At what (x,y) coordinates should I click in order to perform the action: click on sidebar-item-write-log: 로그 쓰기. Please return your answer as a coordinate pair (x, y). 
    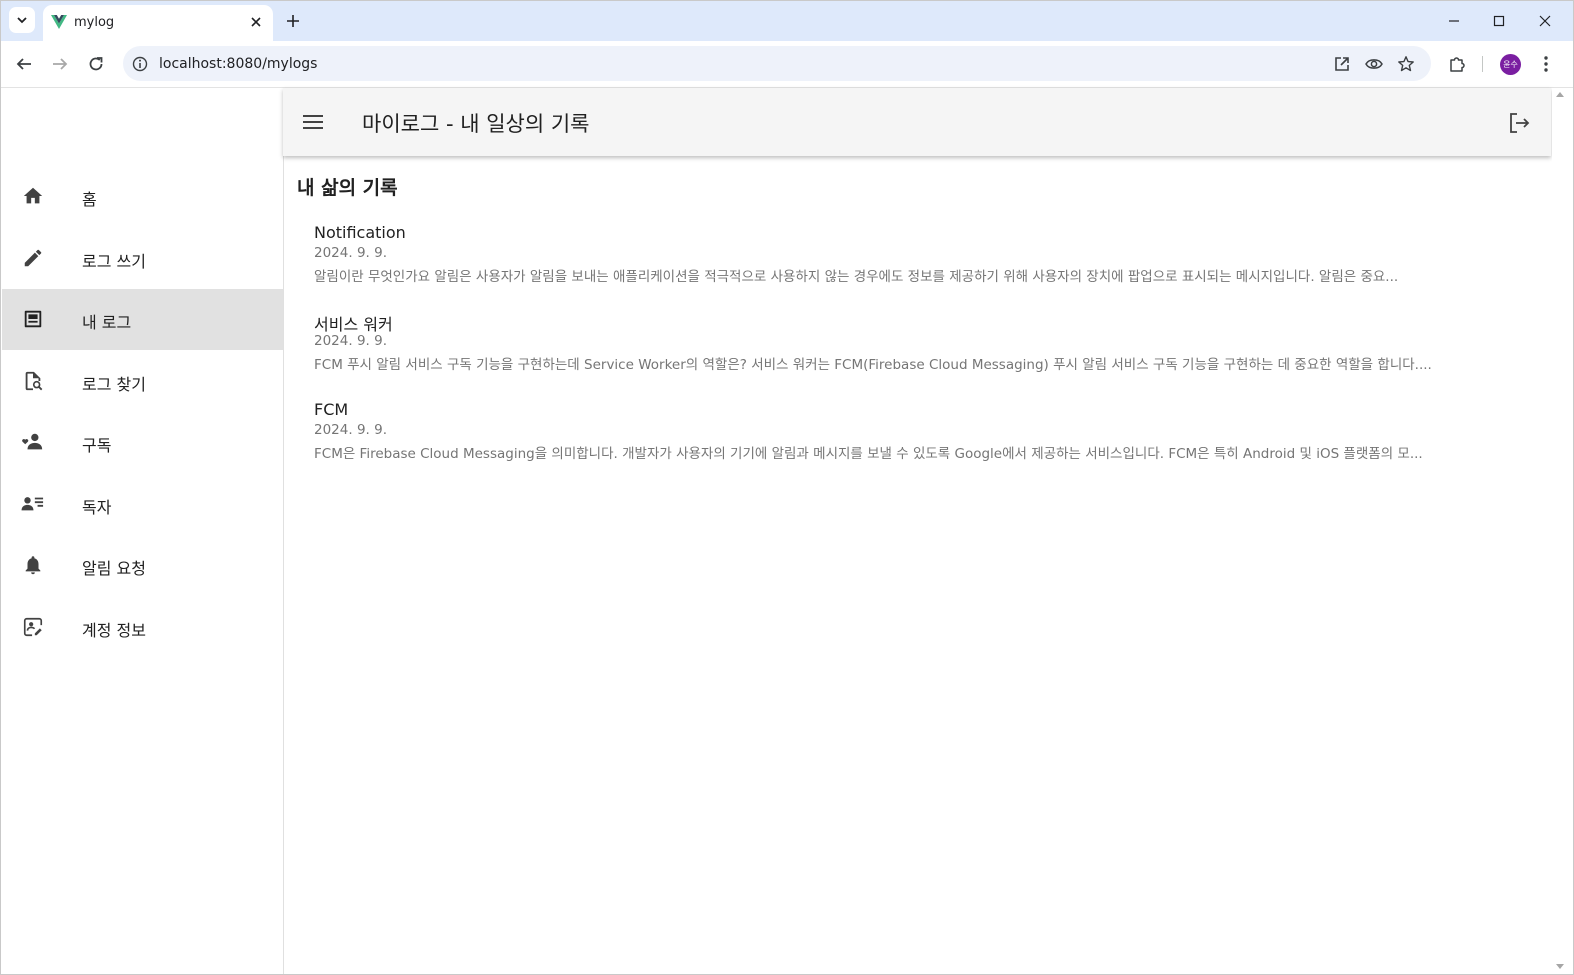
    Looking at the image, I should click on (142, 258).